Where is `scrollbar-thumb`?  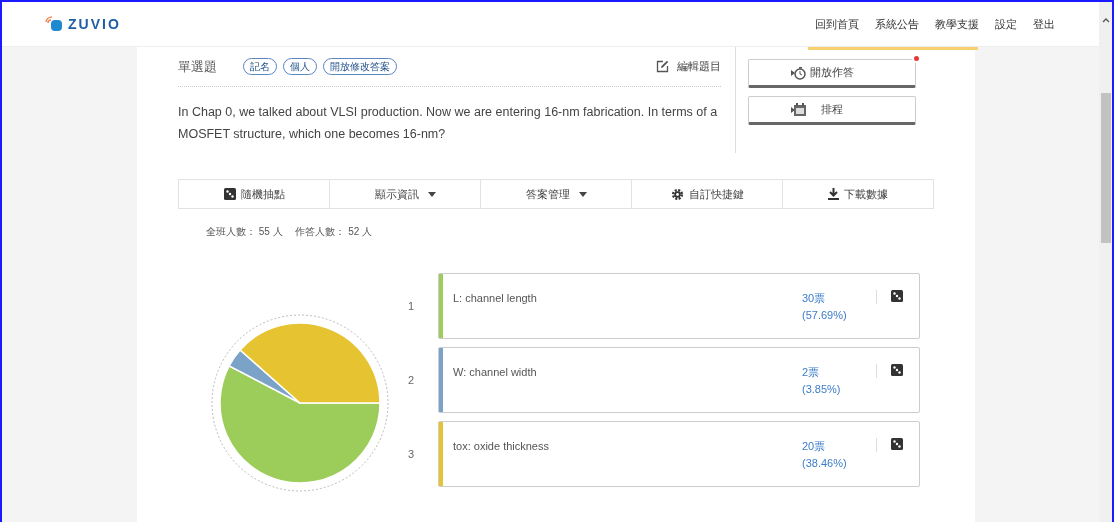 scrollbar-thumb is located at coordinates (1105, 168).